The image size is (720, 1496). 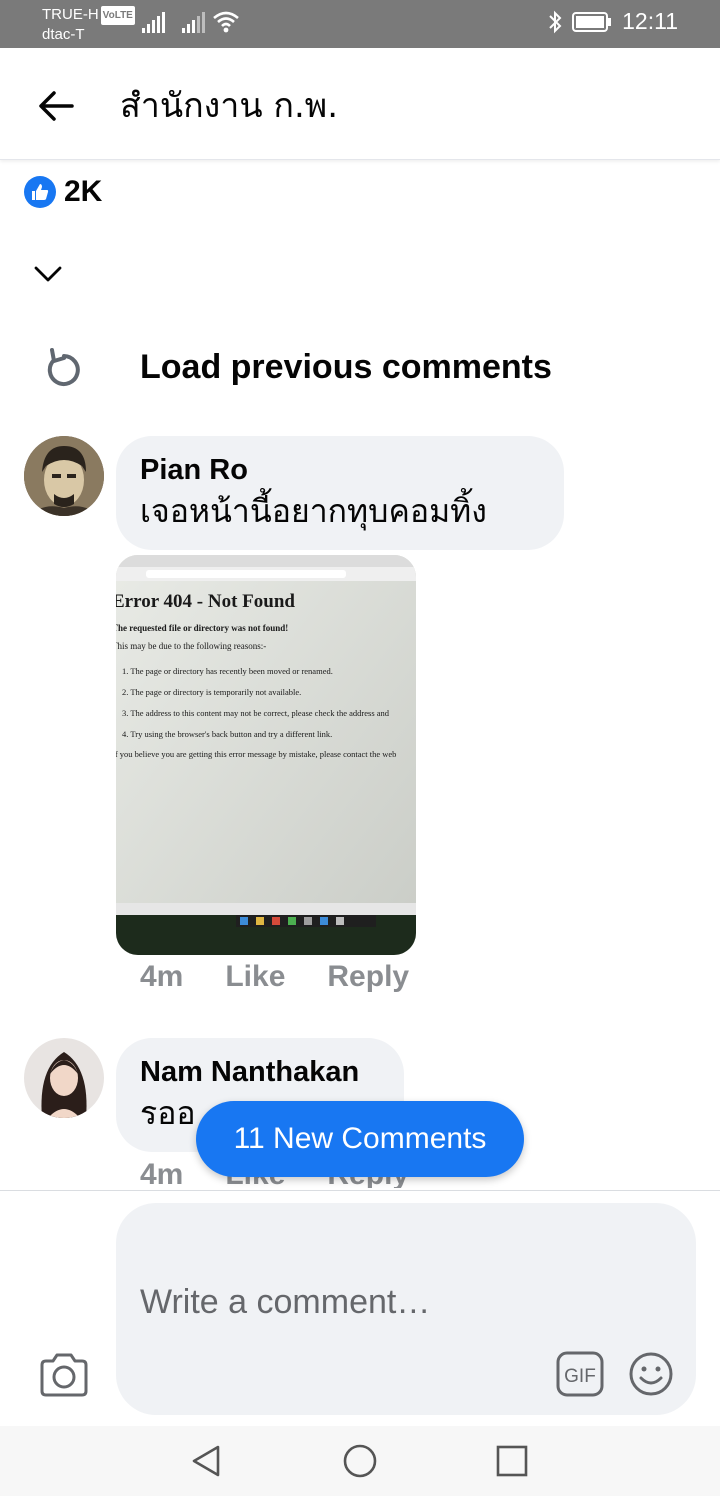 I want to click on wifi-icon, so click(x=226, y=22).